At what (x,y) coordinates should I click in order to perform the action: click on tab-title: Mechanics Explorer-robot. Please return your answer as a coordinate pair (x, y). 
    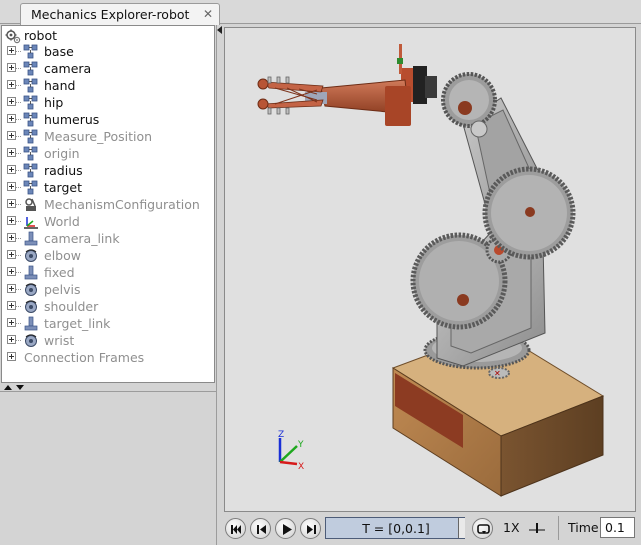
    Looking at the image, I should click on (110, 14).